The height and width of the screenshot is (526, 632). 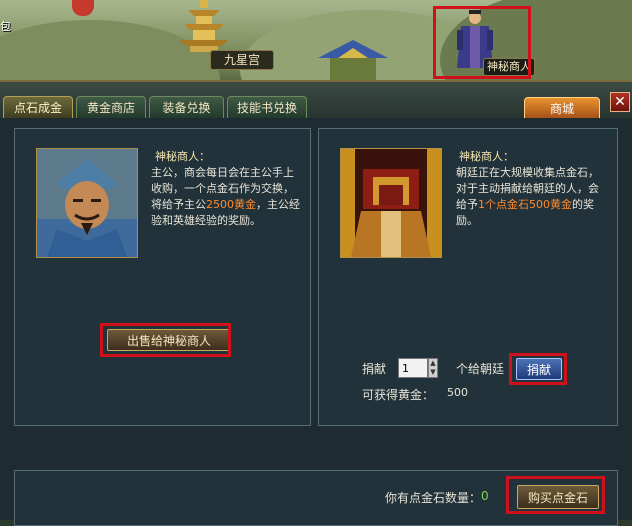 What do you see at coordinates (486, 156) in the screenshot?
I see `donate-speaker: 神秘商人：` at bounding box center [486, 156].